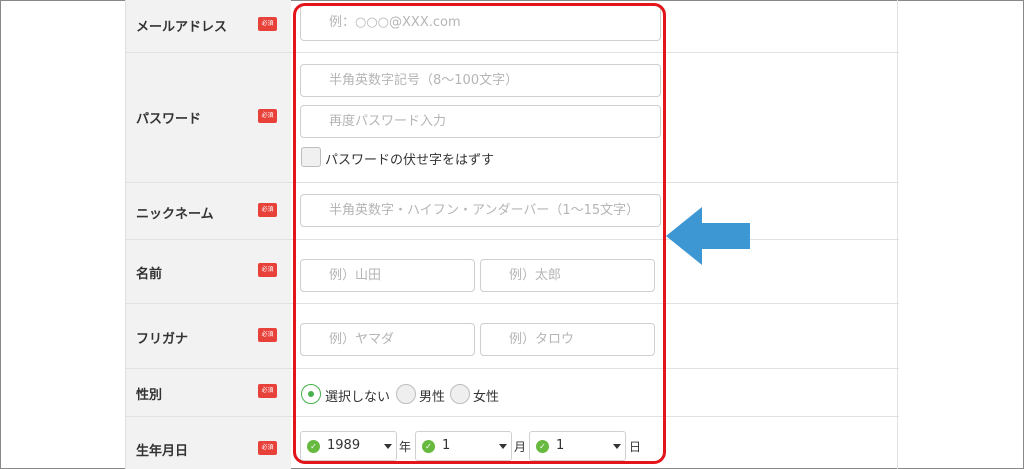  What do you see at coordinates (208, 443) in the screenshot?
I see `label-cell: 生年月日 必須` at bounding box center [208, 443].